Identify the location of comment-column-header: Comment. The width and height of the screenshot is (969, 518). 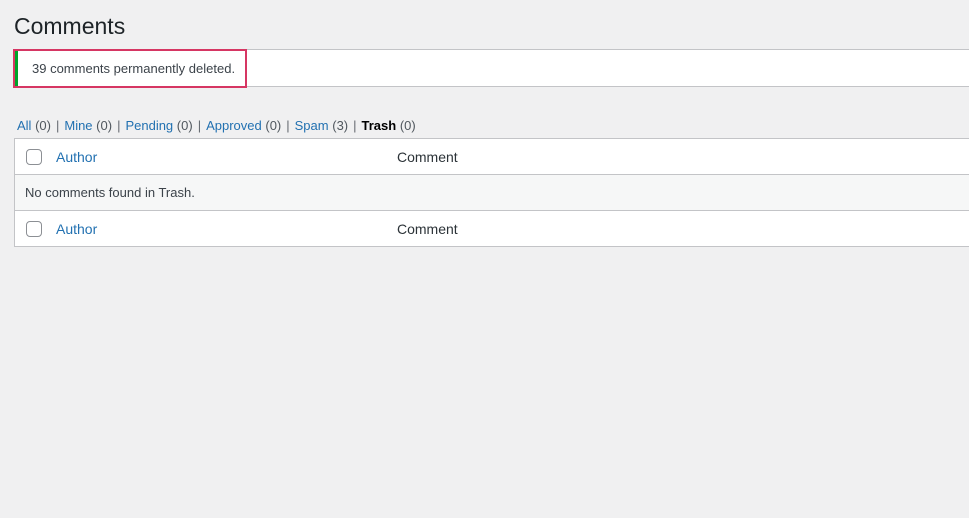
(427, 157).